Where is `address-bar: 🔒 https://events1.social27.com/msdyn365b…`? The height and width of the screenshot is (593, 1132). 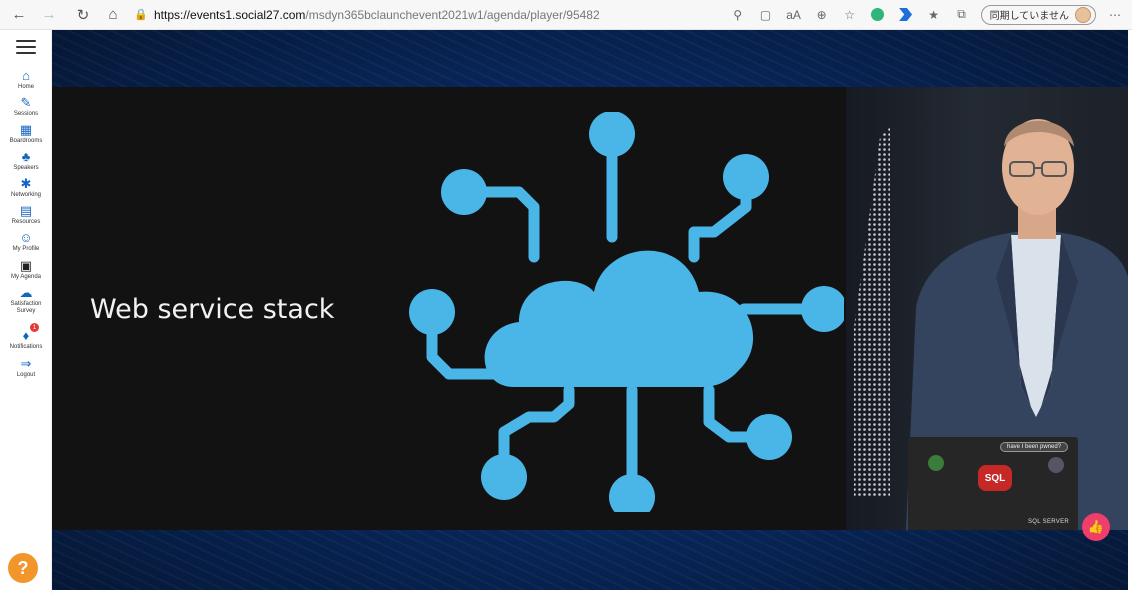
address-bar: 🔒 https://events1.social27.com/msdyn365b… is located at coordinates (367, 15).